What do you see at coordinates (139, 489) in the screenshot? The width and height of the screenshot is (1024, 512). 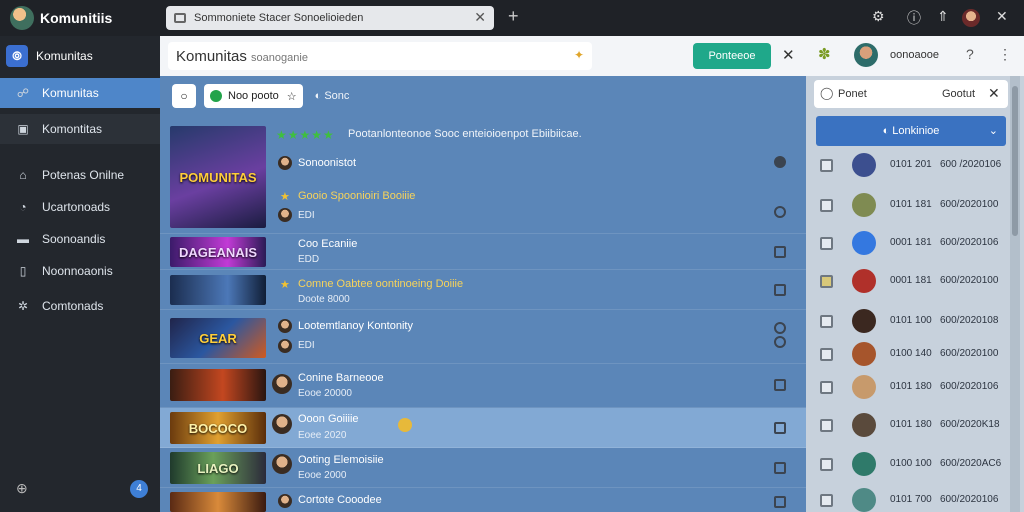 I see `notification-badge: 4` at bounding box center [139, 489].